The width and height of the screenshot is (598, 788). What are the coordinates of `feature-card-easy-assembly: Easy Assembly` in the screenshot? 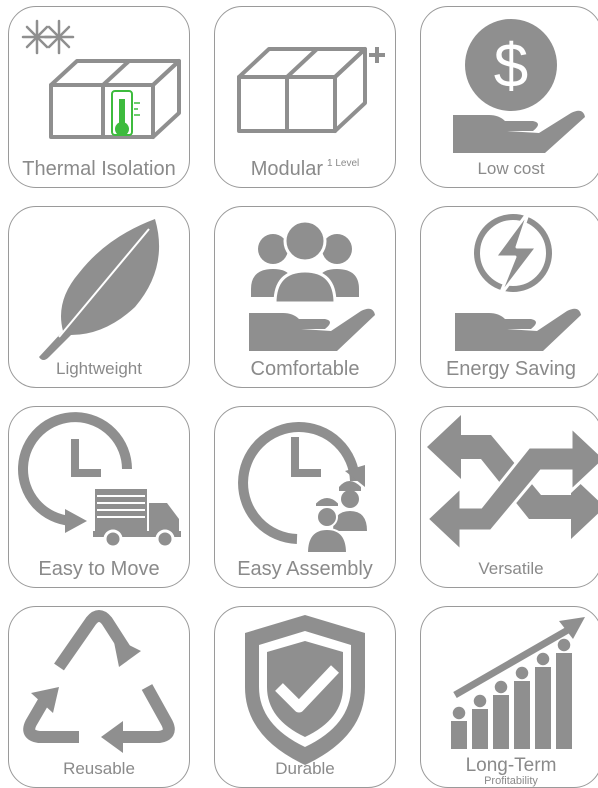 It's located at (305, 497).